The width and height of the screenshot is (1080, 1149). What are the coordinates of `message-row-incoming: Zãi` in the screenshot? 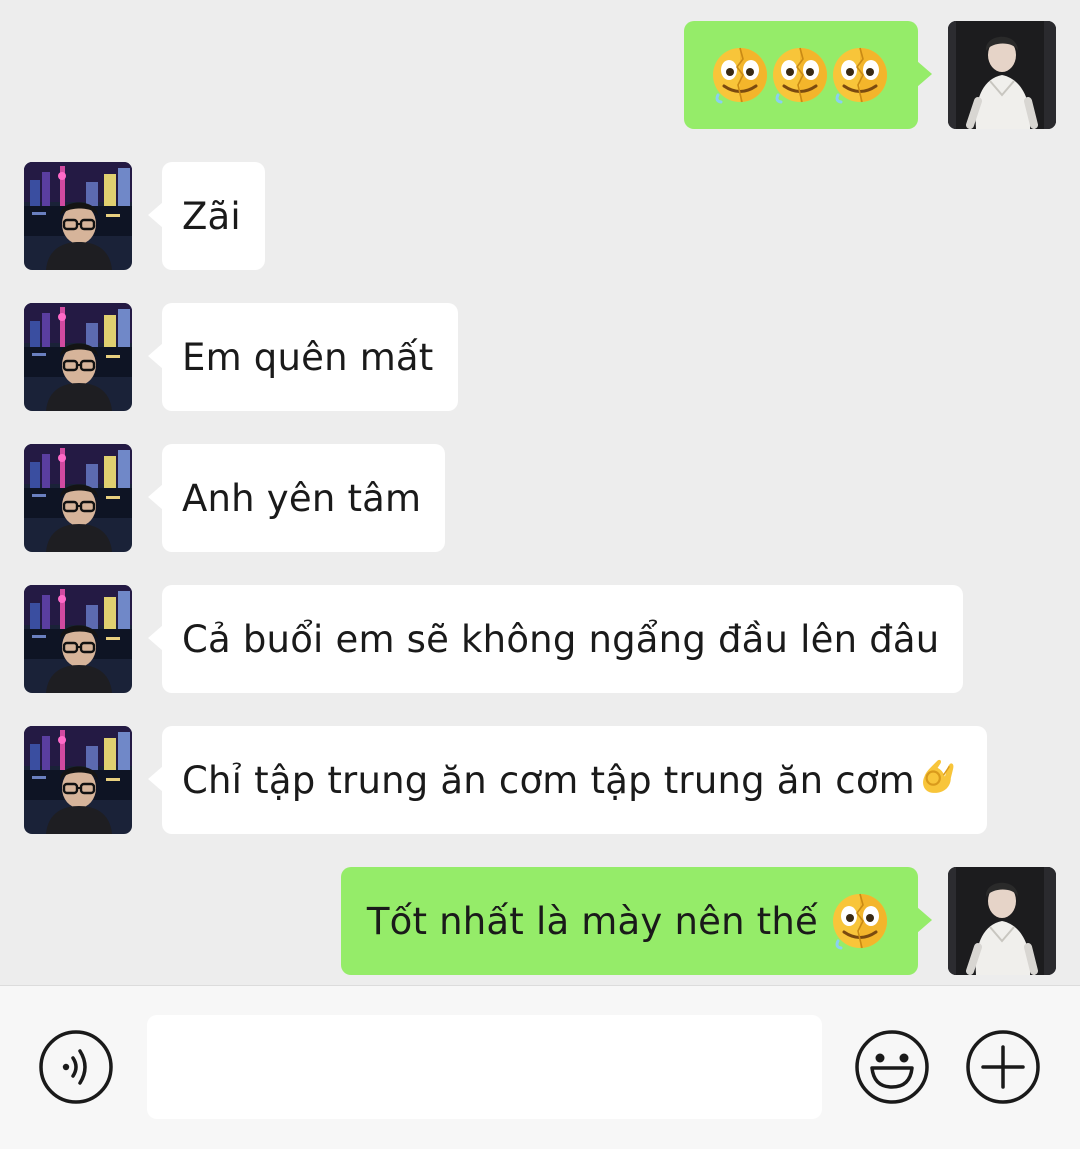 It's located at (540, 216).